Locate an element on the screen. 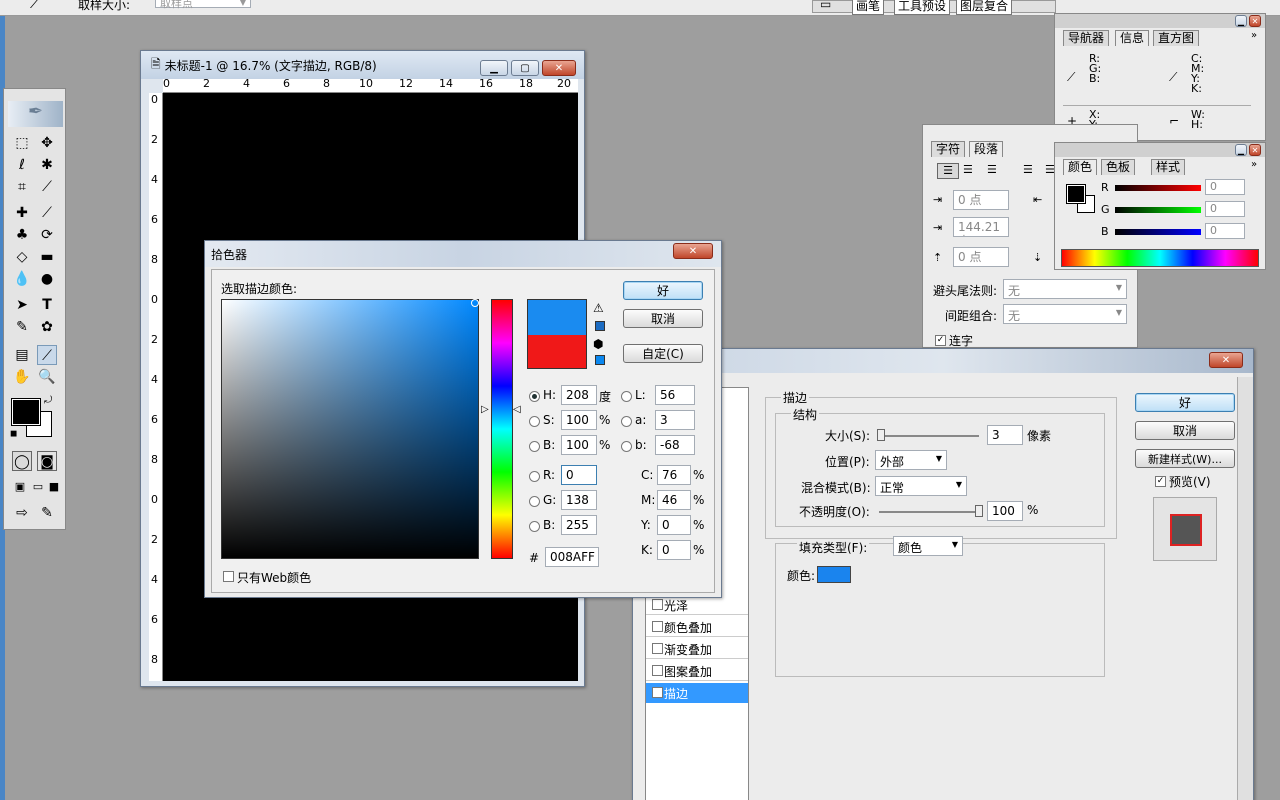 Image resolution: width=1280 pixels, height=800 pixels. r-value-field: 0 is located at coordinates (1225, 187).